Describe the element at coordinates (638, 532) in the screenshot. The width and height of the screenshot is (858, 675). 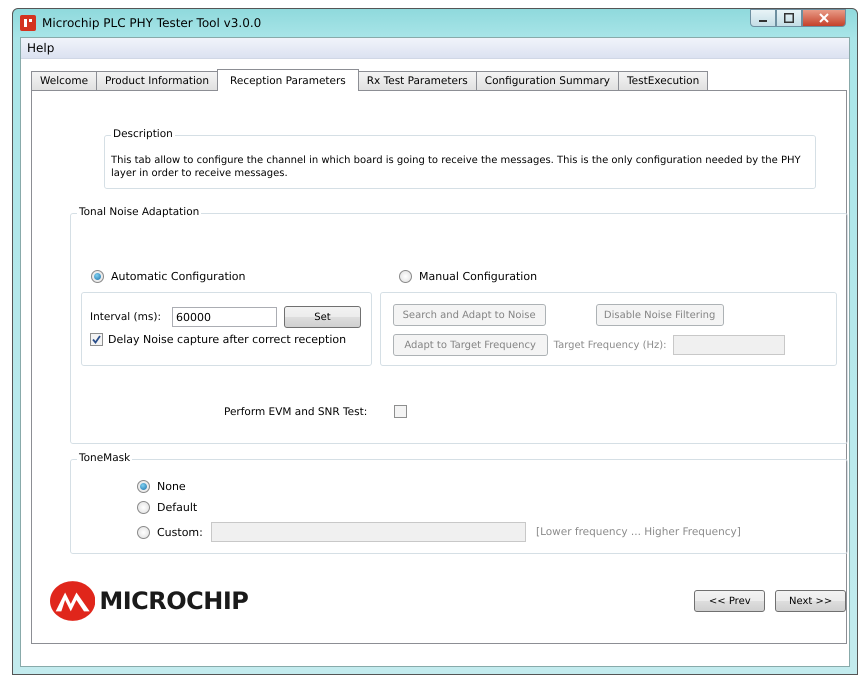
I see `hint-text: [Lower frequency ... Higher Frequency]` at that location.